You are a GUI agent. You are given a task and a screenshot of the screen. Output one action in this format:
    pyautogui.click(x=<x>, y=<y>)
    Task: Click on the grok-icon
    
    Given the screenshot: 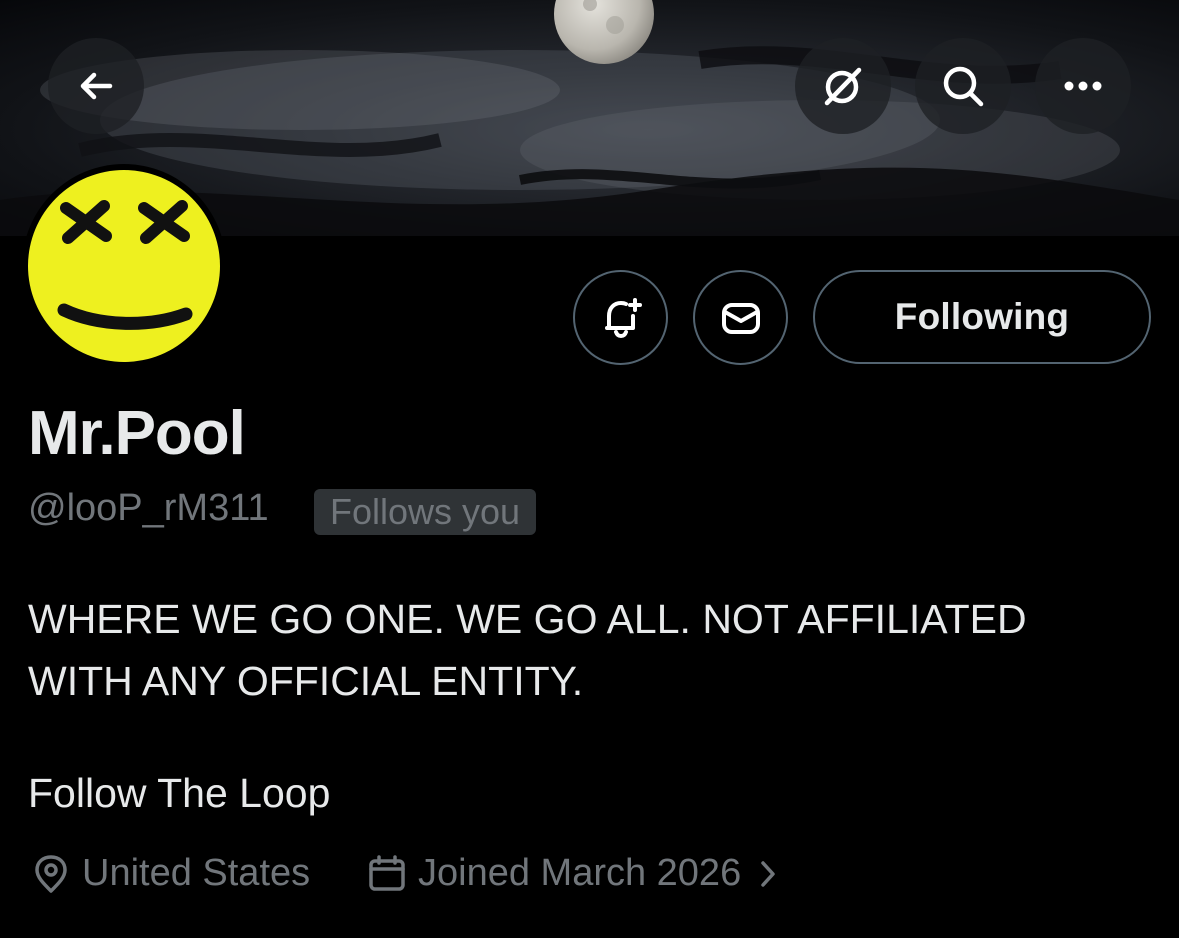 What is the action you would take?
    pyautogui.click(x=843, y=86)
    